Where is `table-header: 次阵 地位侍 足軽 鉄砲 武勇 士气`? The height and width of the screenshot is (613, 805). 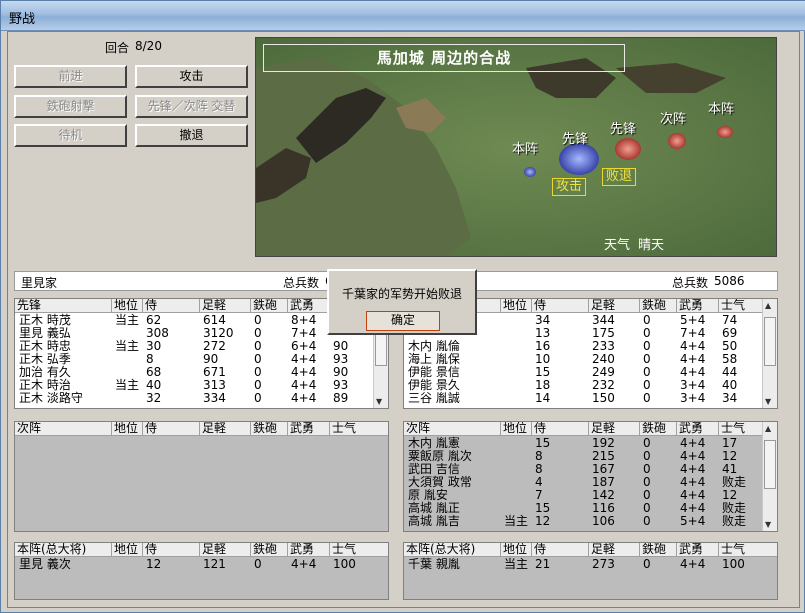
table-header: 次阵 地位侍 足軽 鉄砲 武勇 士气 is located at coordinates (590, 429).